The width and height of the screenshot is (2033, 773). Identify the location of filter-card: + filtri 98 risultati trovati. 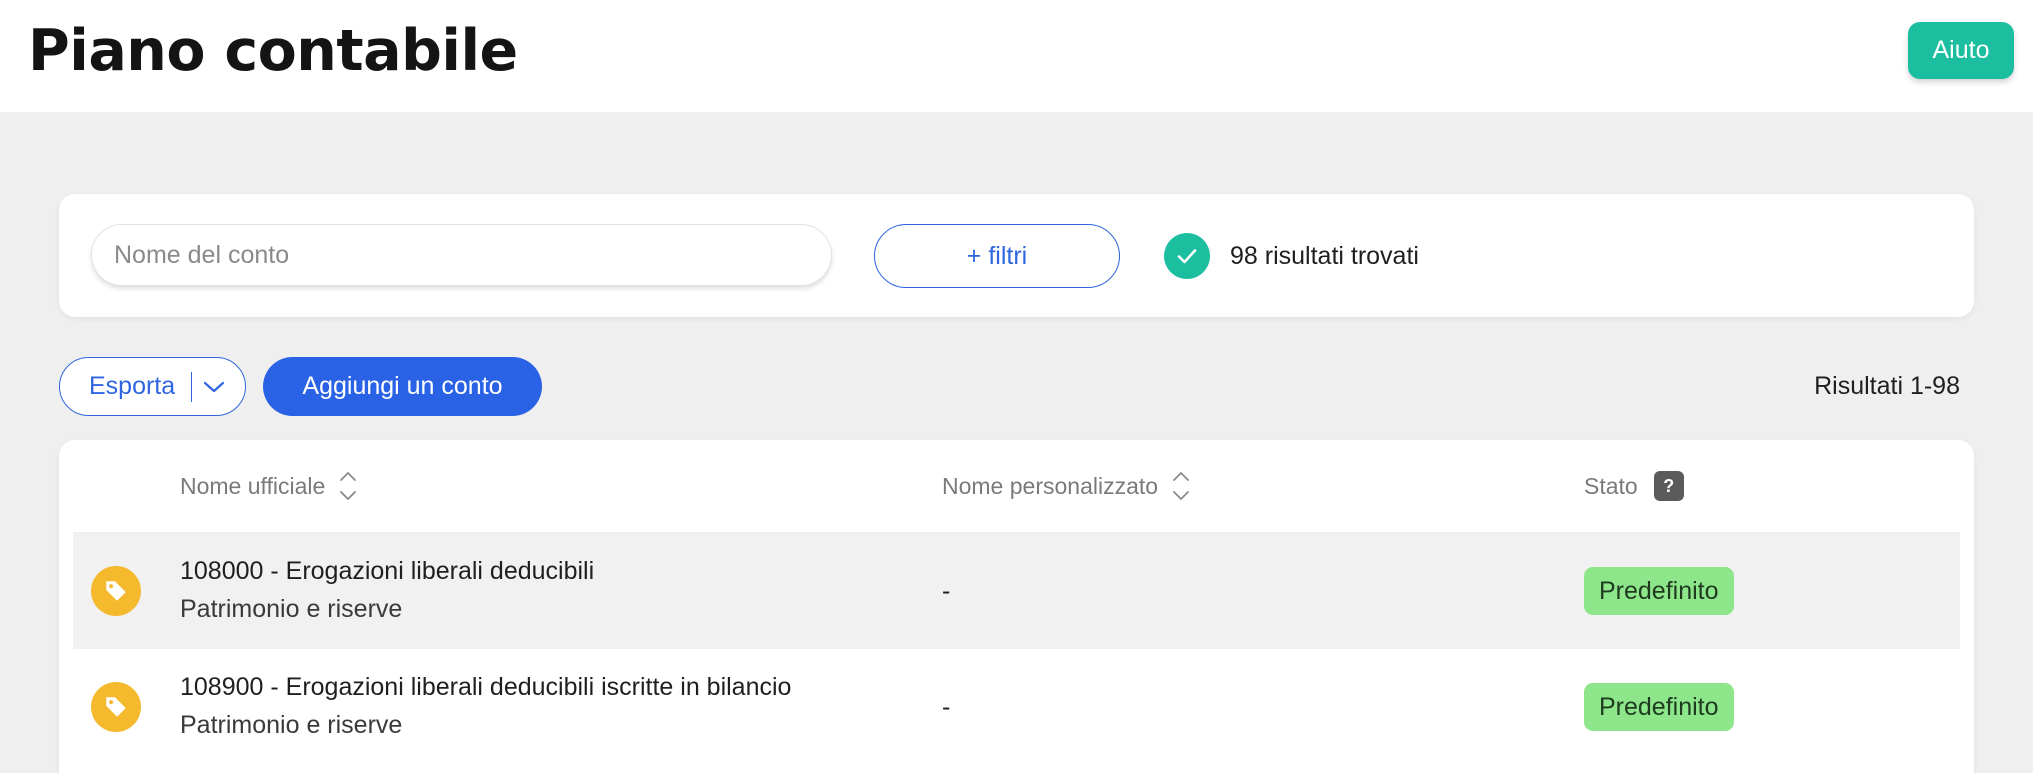
(1016, 255).